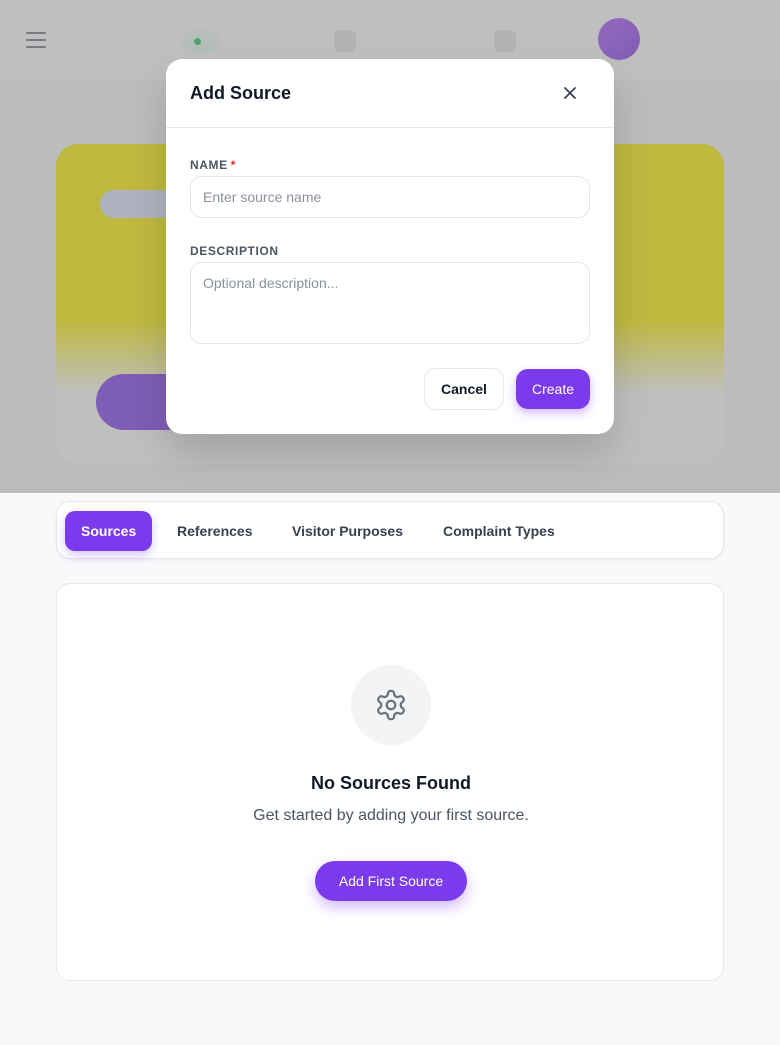 The height and width of the screenshot is (1045, 780). I want to click on tab-sources: Sources, so click(109, 531).